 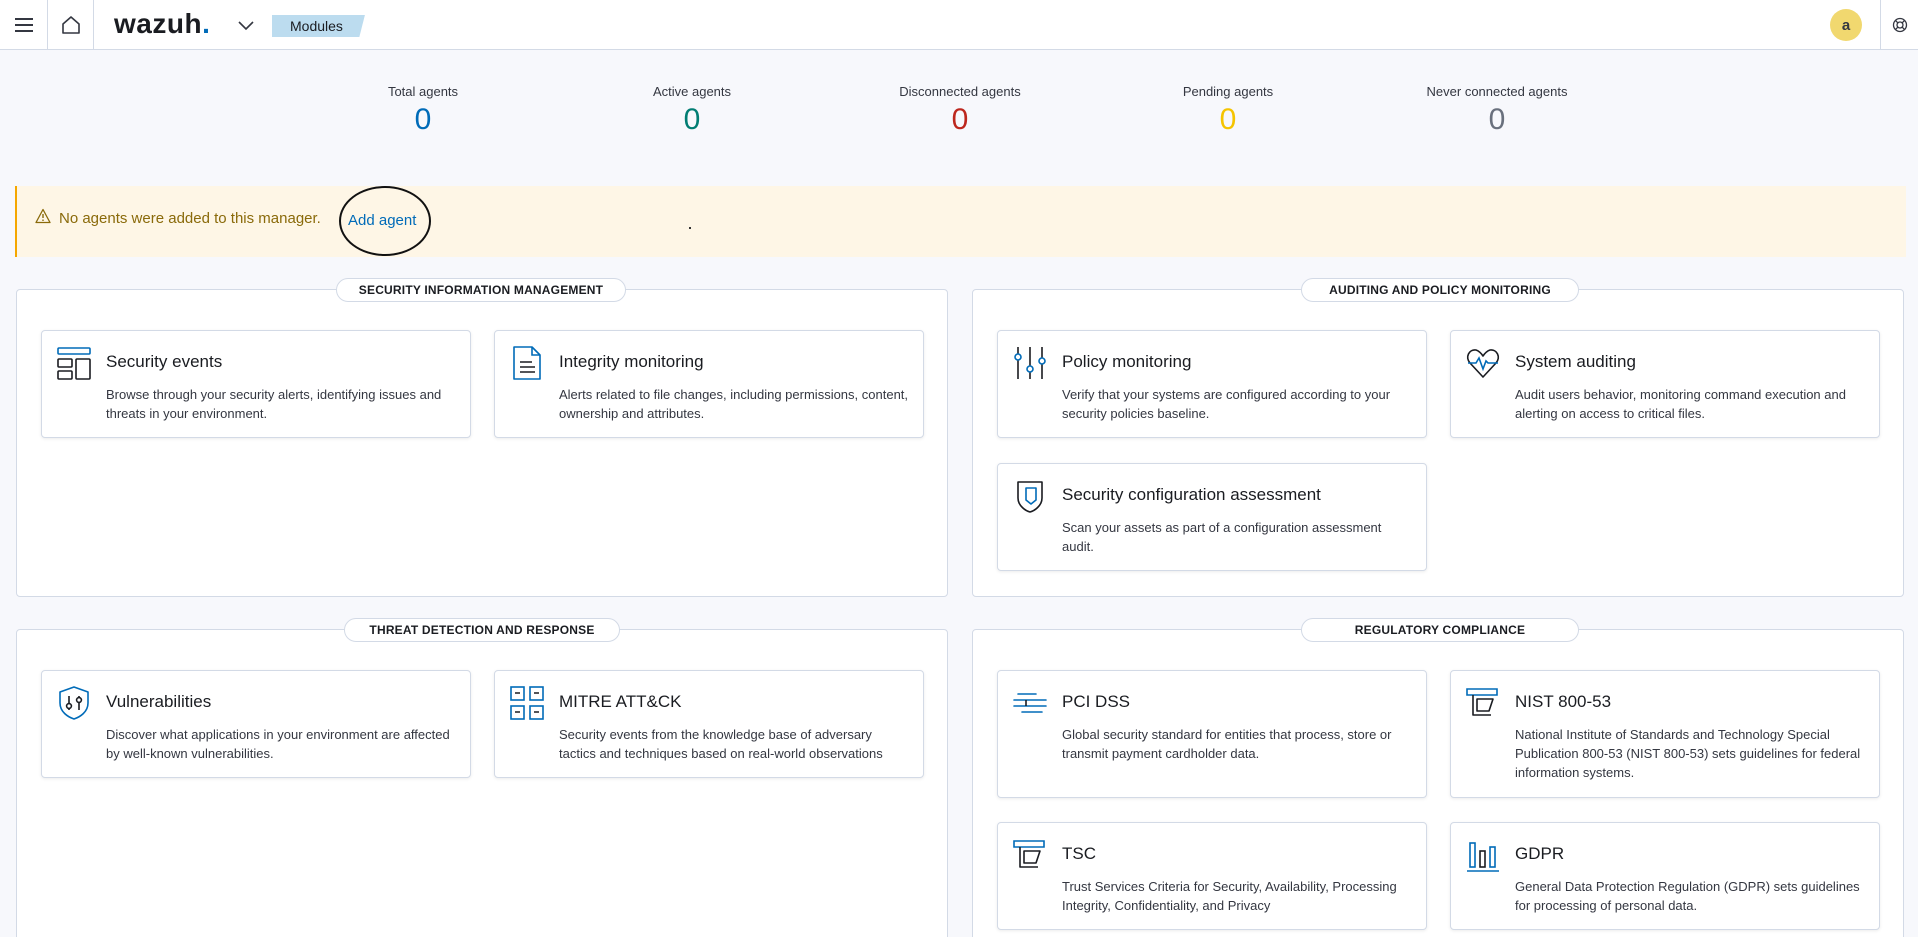 I want to click on grid-matrix-icon, so click(x=527, y=703).